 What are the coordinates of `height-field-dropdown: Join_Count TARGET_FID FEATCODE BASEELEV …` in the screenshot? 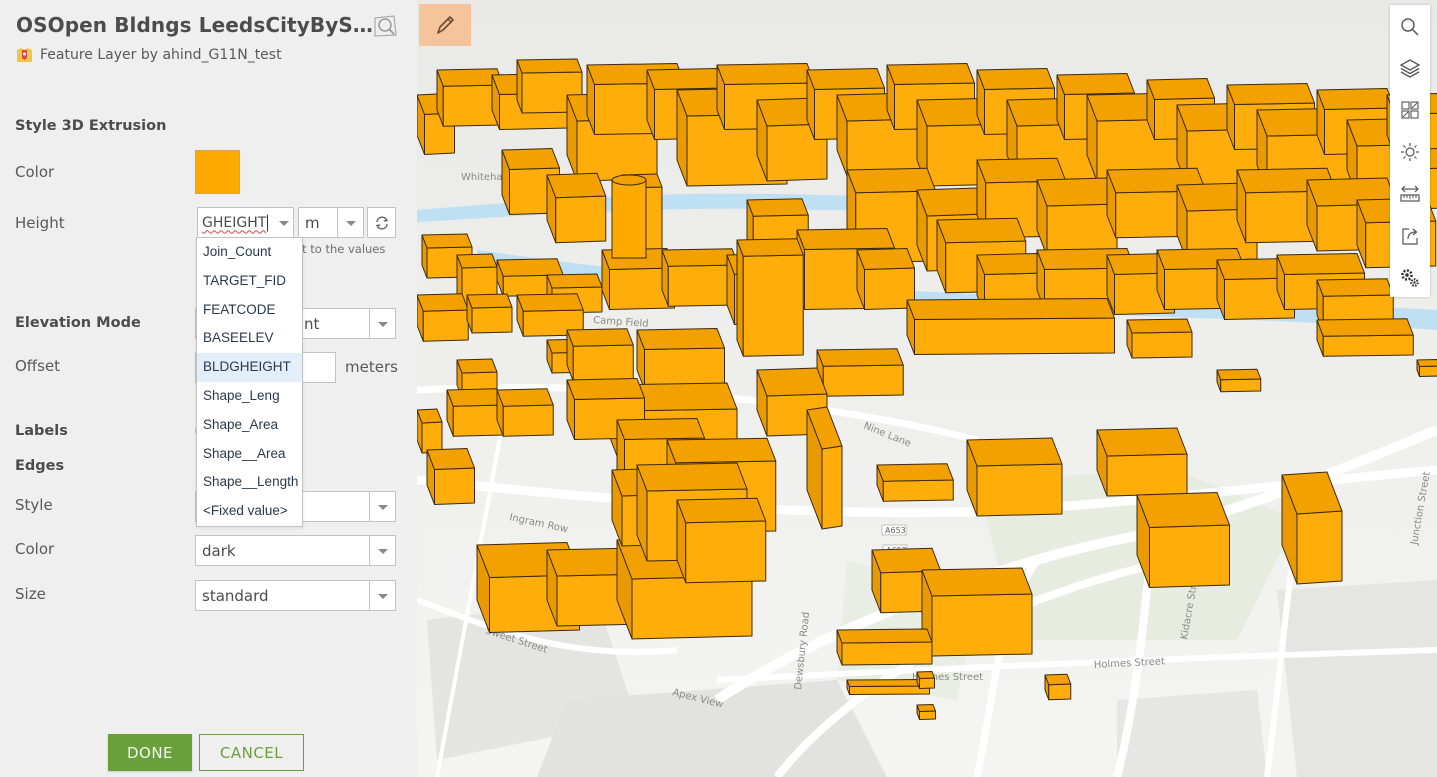 It's located at (249, 382).